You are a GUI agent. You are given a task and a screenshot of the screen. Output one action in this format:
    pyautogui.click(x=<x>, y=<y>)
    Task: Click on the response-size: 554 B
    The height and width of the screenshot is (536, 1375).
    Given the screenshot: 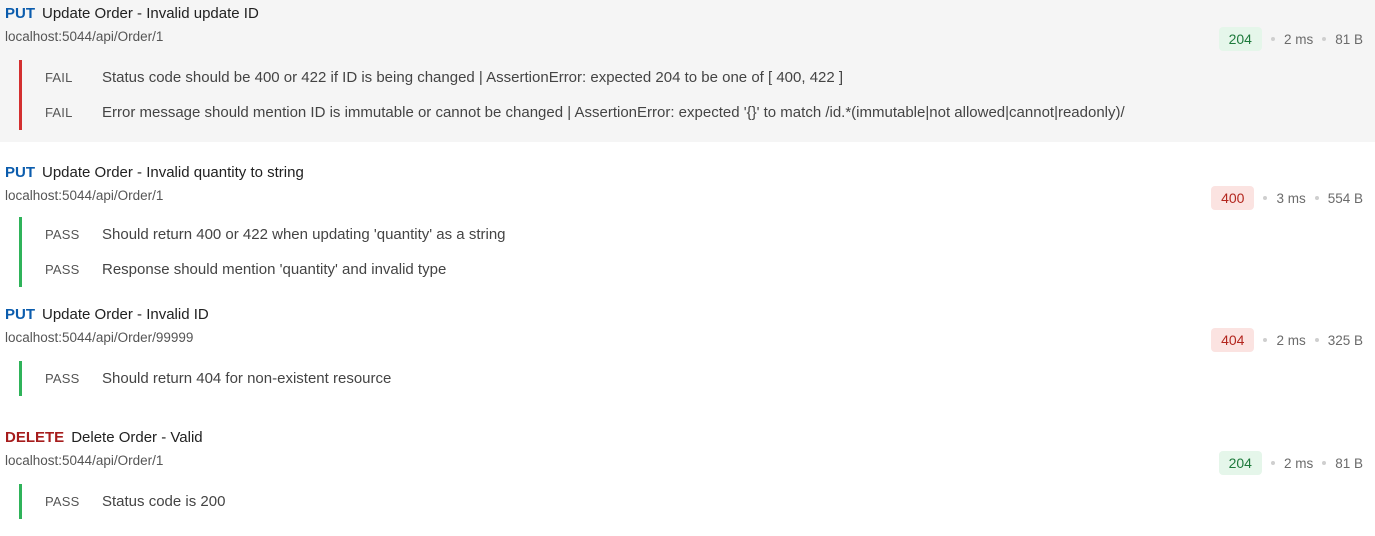 What is the action you would take?
    pyautogui.click(x=1345, y=198)
    